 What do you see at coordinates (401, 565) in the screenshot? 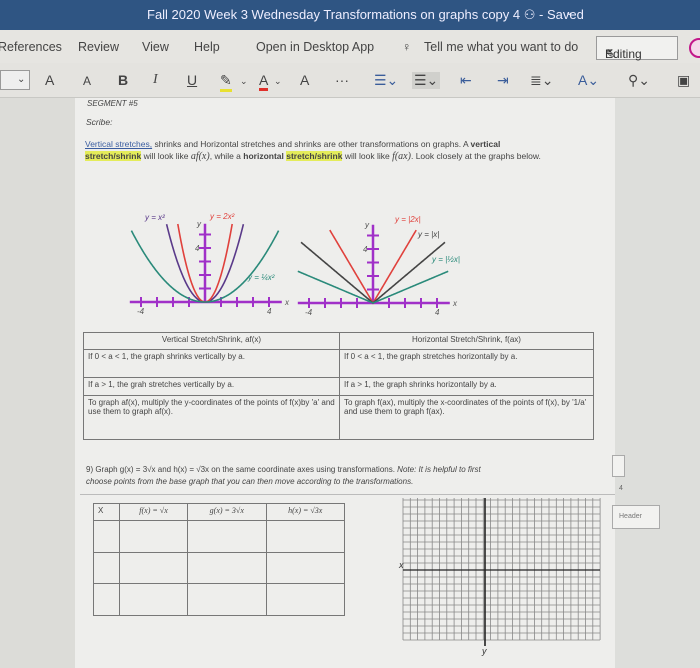
I see `x-axis-label: x` at bounding box center [401, 565].